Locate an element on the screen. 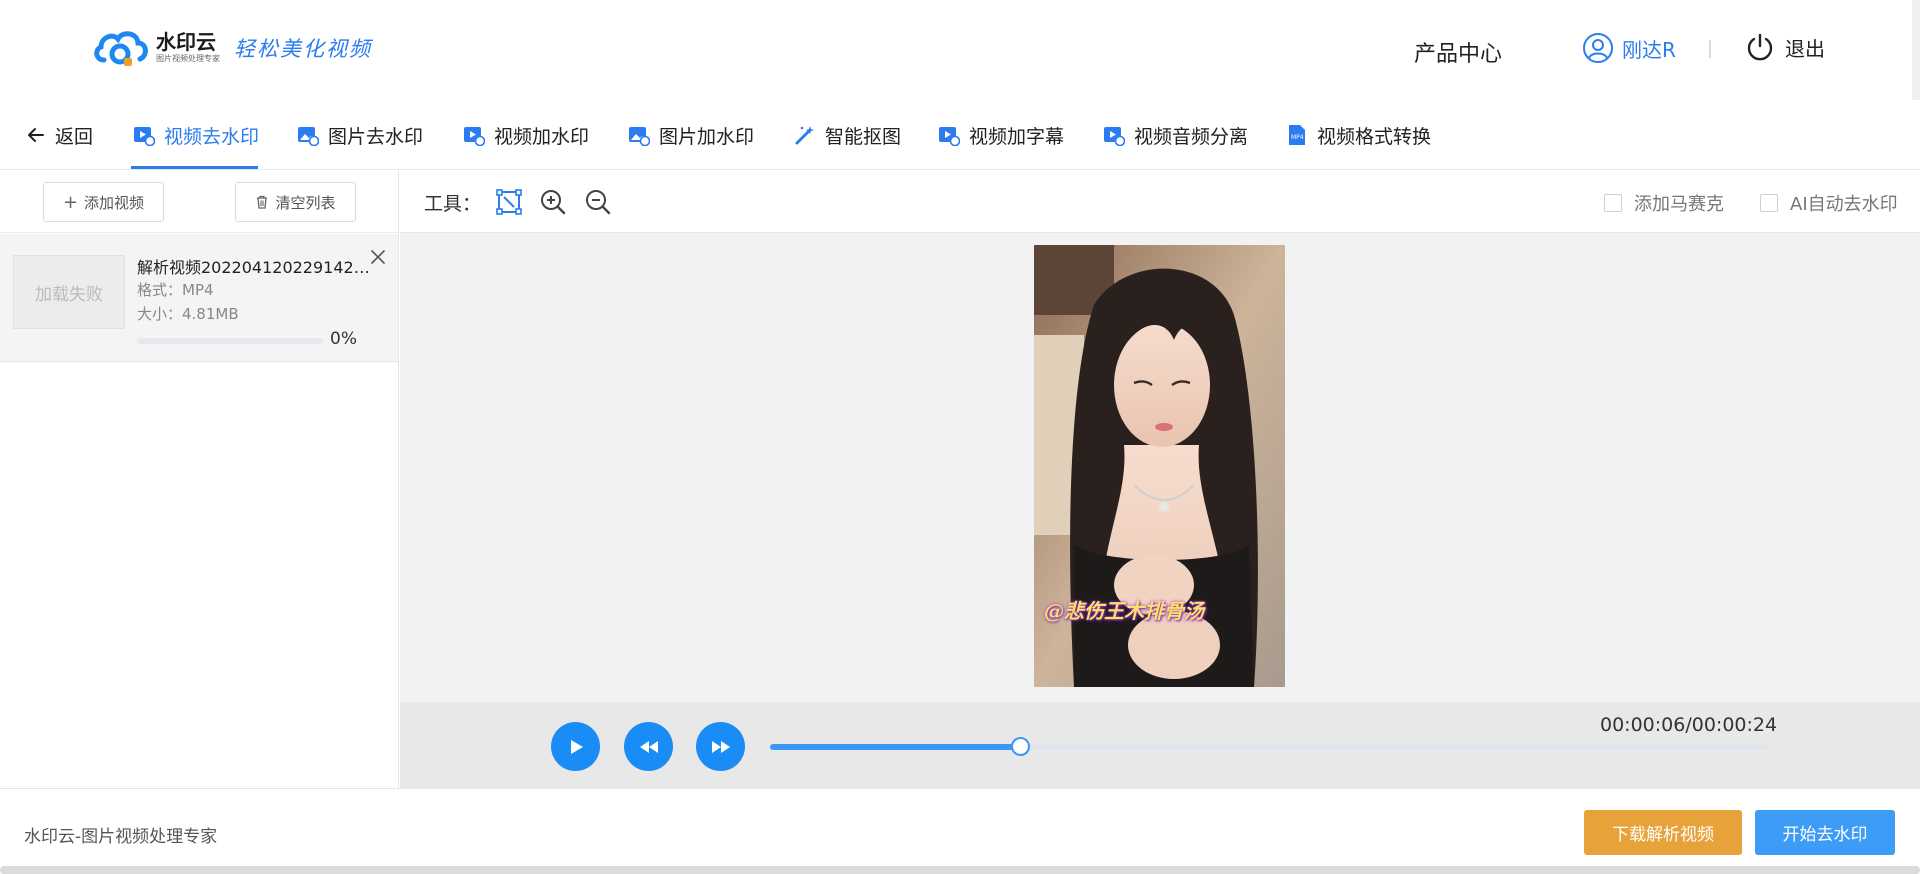 This screenshot has height=874, width=1920. tab-label: 视频格式转换 is located at coordinates (1374, 136).